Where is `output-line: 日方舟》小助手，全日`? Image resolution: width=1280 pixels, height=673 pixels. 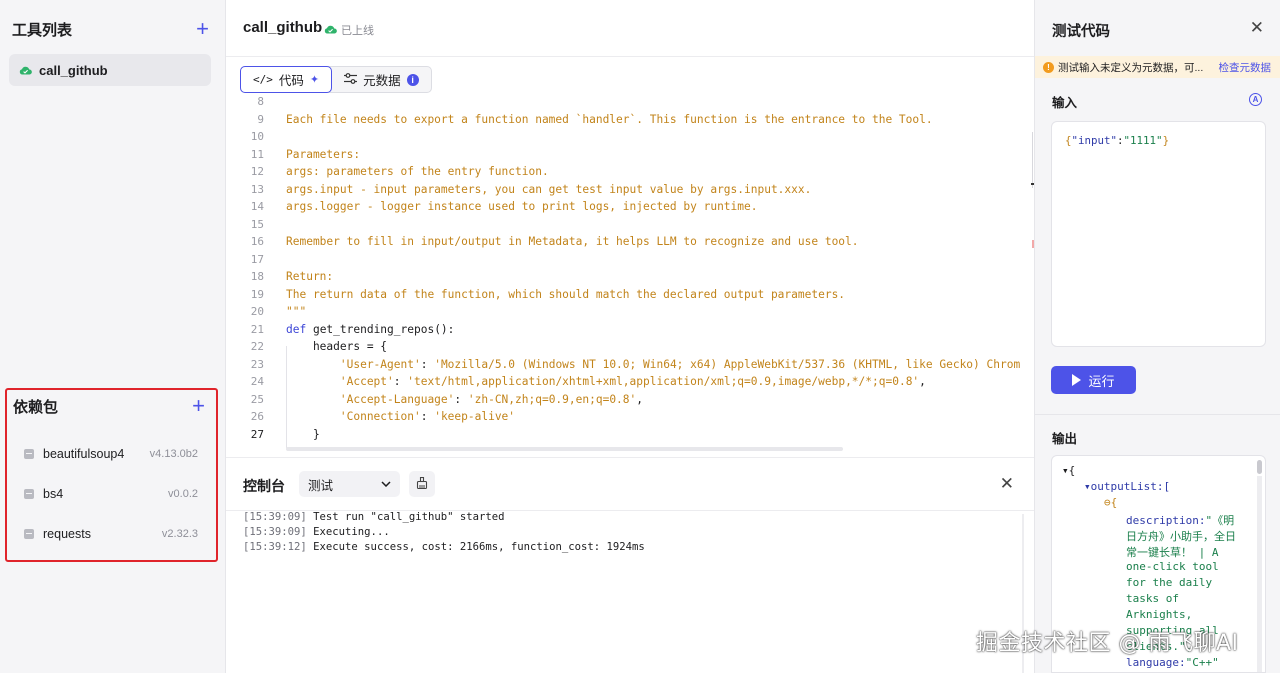 output-line: 日方舟》小助手，全日 is located at coordinates (1181, 536).